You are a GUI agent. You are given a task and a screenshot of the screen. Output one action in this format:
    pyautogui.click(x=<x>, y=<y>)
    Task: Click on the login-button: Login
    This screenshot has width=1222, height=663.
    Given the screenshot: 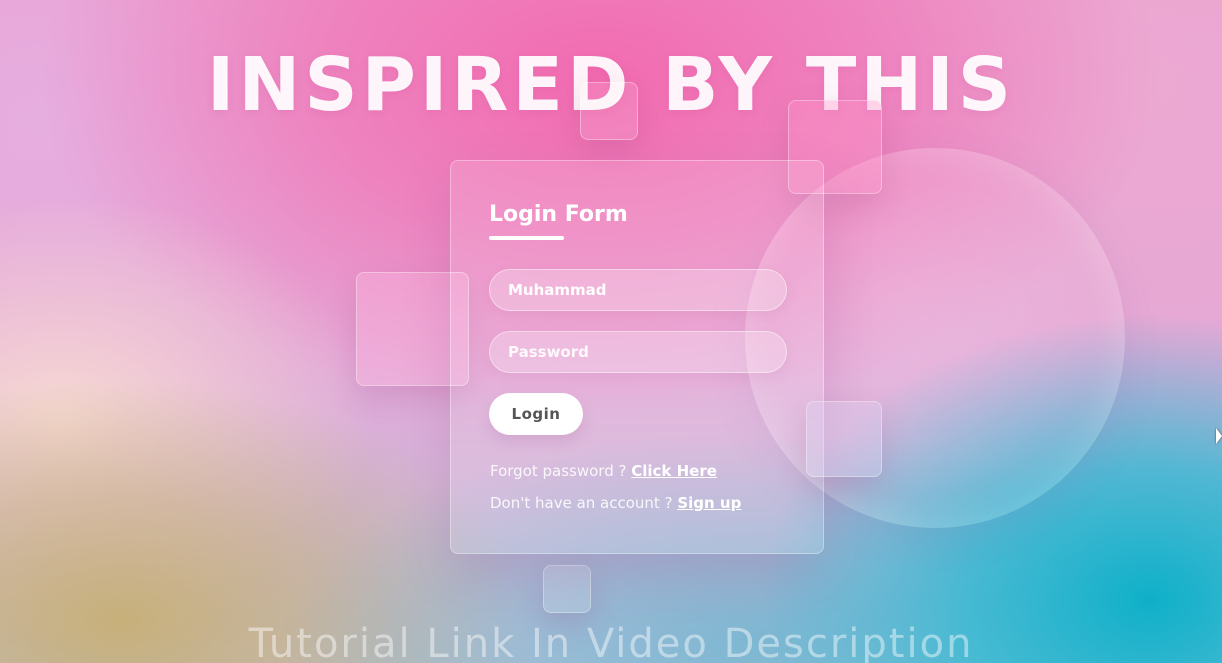 What is the action you would take?
    pyautogui.click(x=536, y=414)
    